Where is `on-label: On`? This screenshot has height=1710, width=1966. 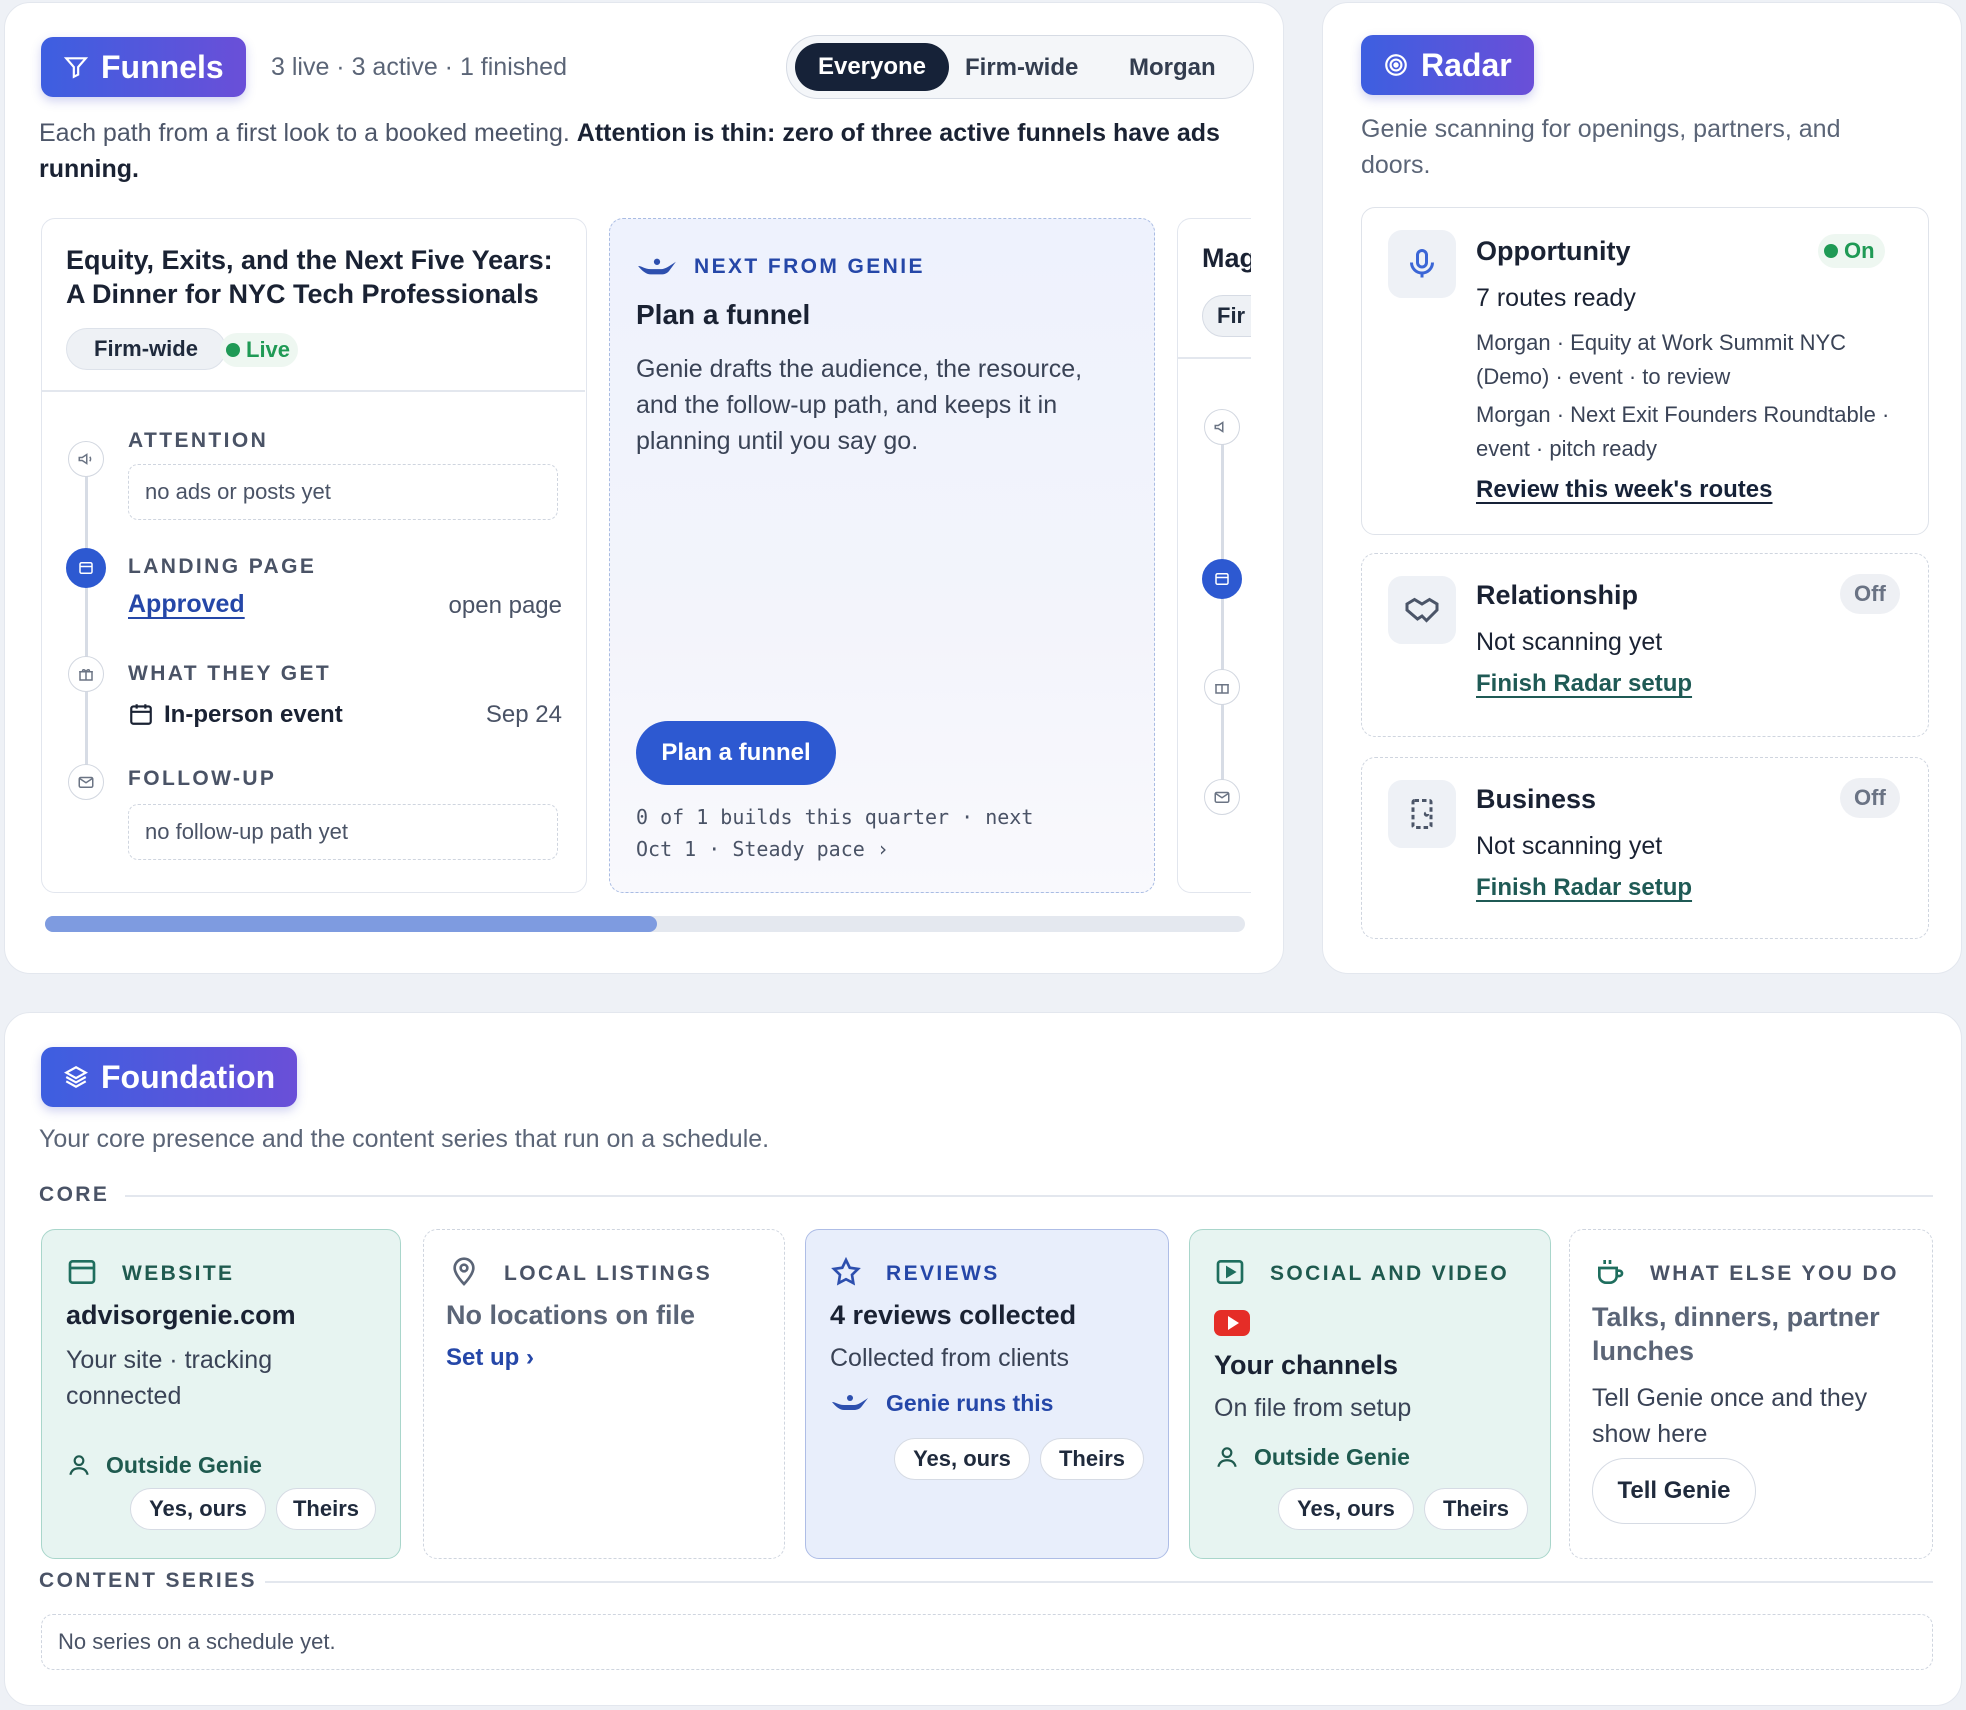
on-label: On is located at coordinates (1859, 250).